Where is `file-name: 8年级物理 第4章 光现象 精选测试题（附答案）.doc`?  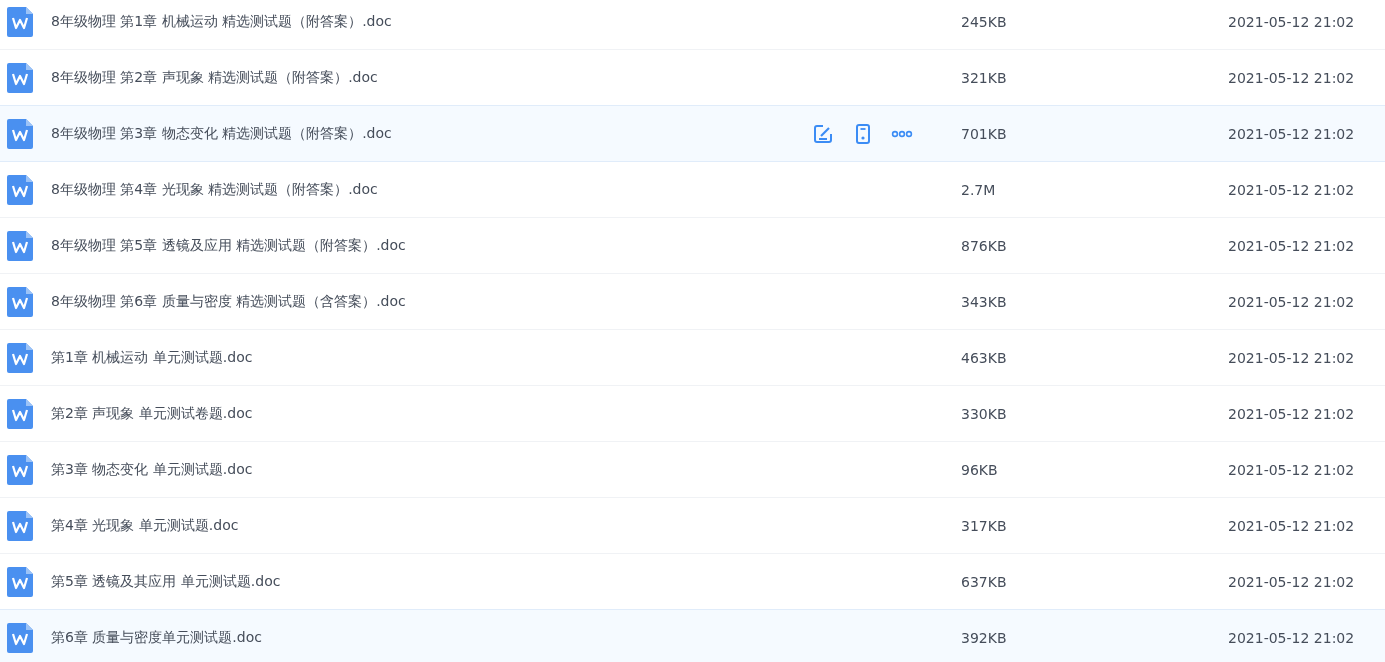
file-name: 8年级物理 第4章 光现象 精选测试题（附答案）.doc is located at coordinates (432, 189).